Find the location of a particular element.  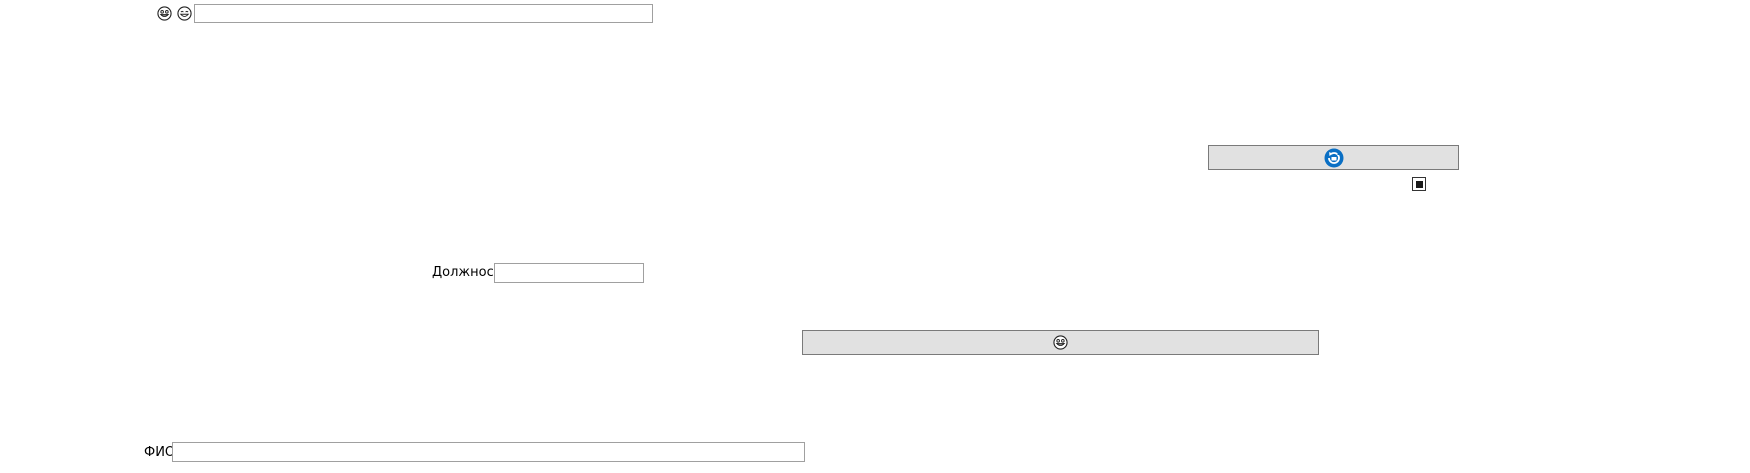

position-input is located at coordinates (569, 273).